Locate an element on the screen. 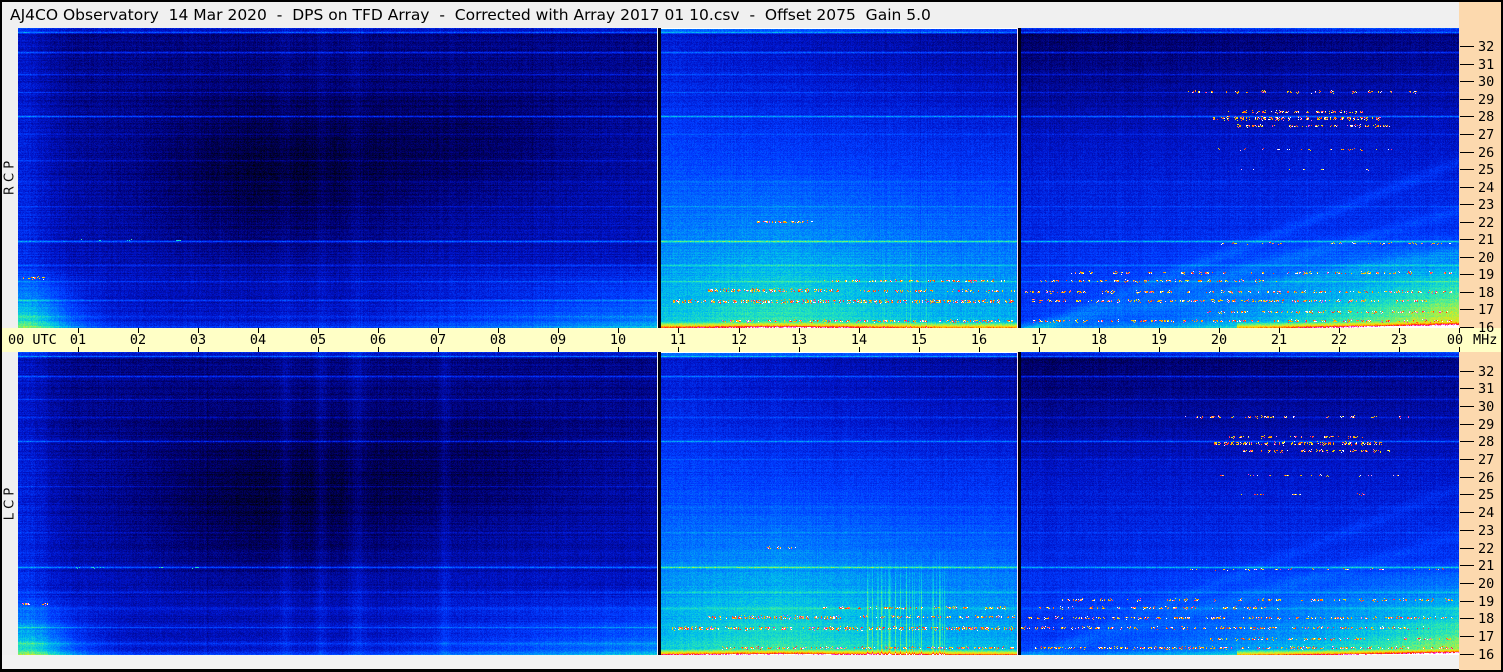  hour-label: 21 is located at coordinates (1279, 340).